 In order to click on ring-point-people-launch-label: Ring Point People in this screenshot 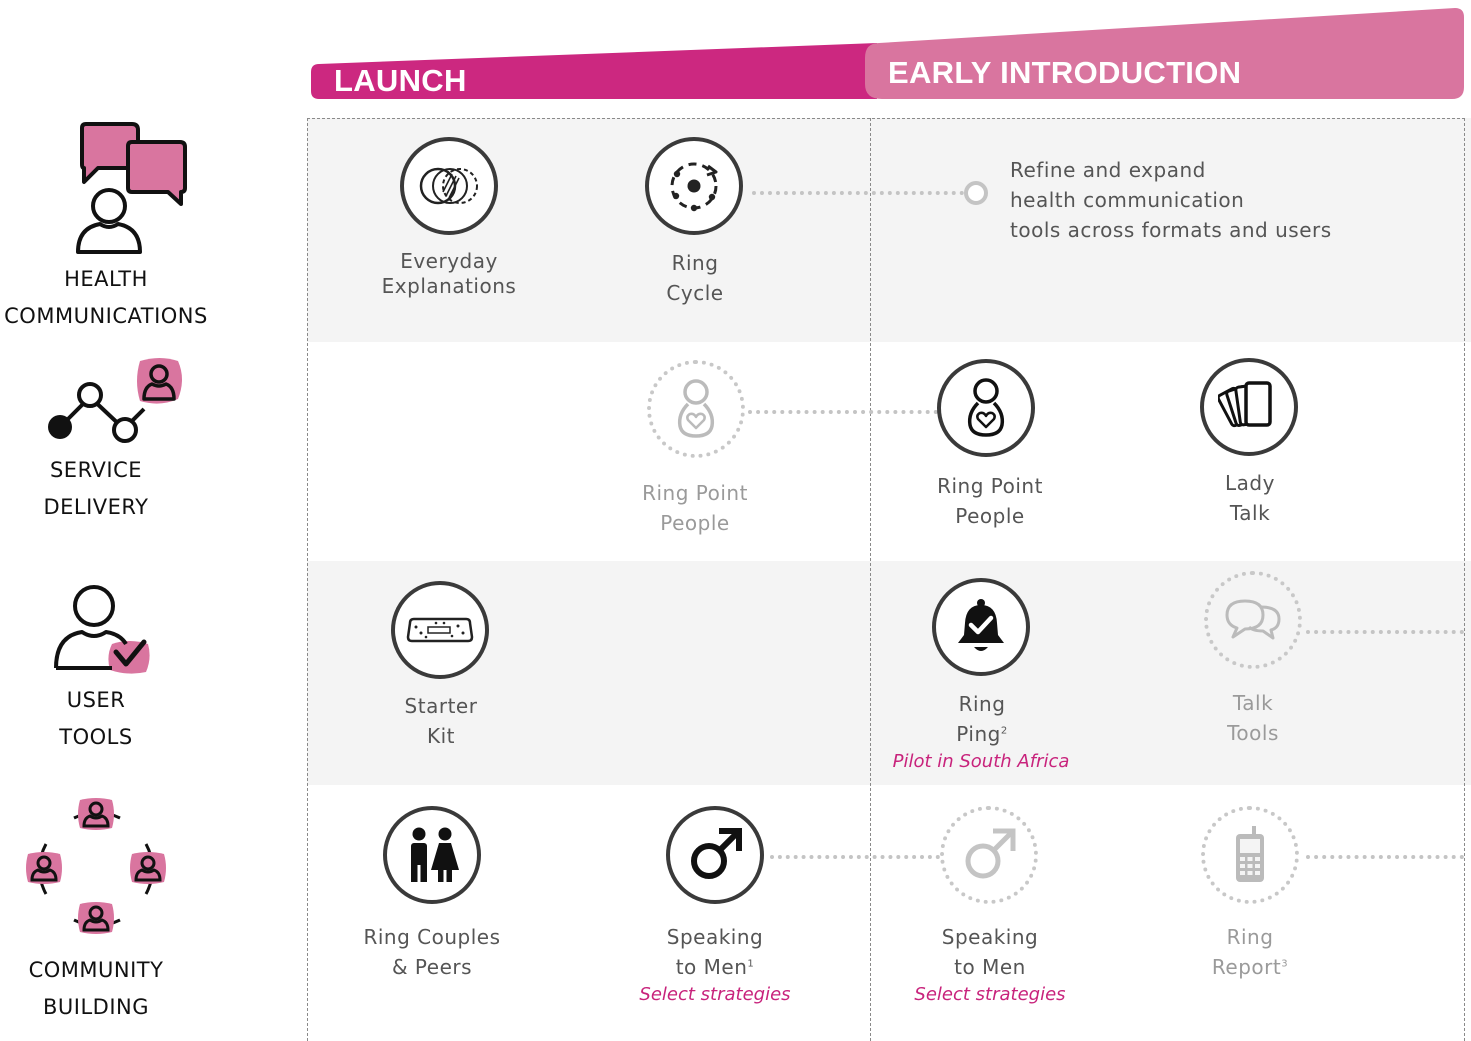, I will do `click(695, 508)`.